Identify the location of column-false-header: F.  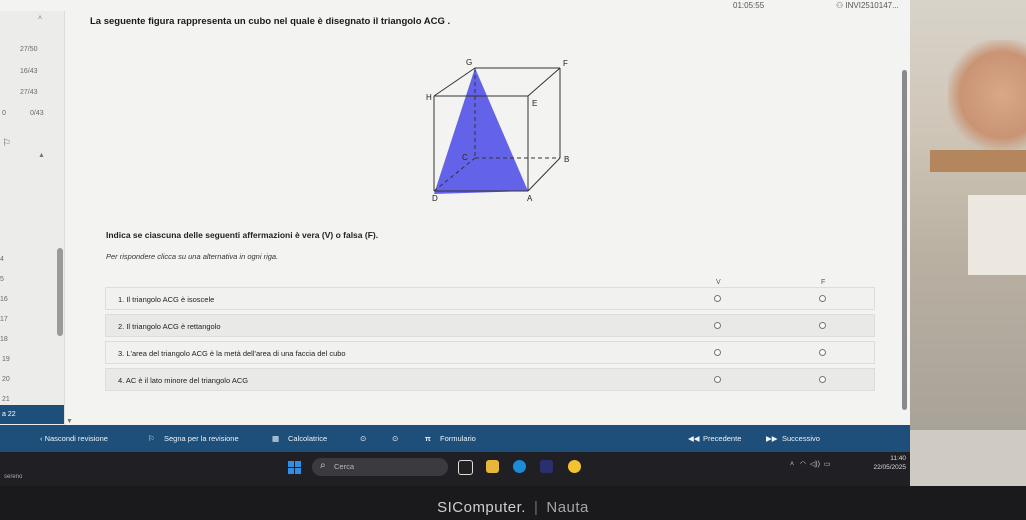
(823, 282).